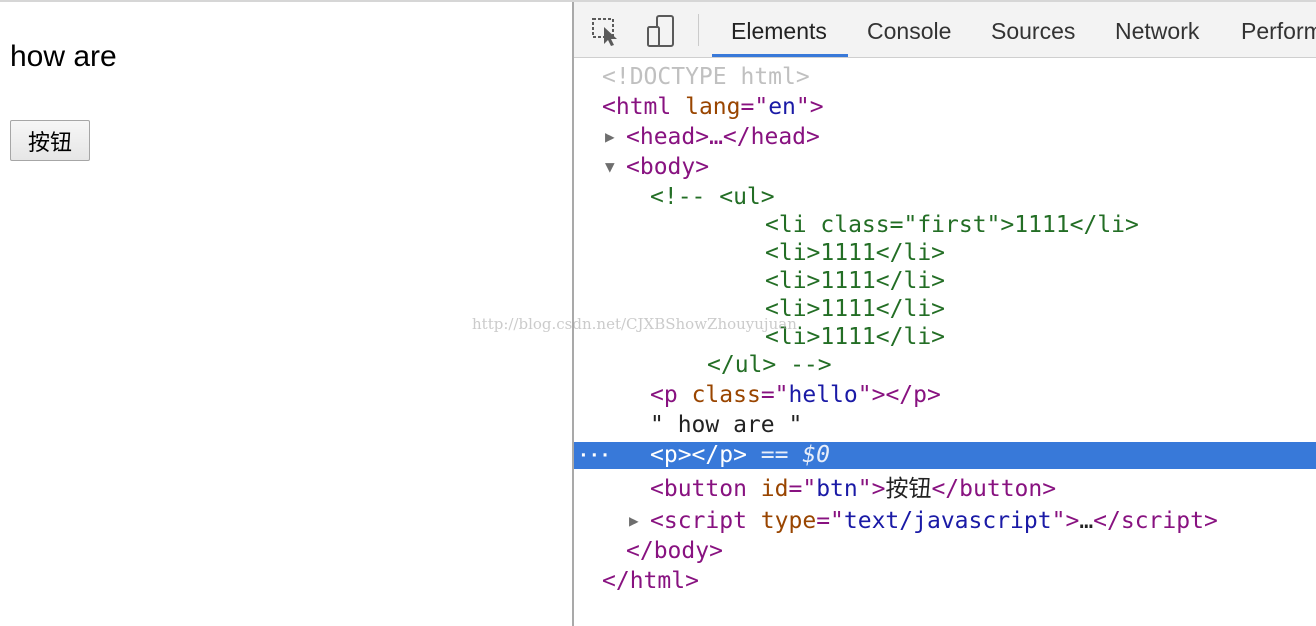 This screenshot has height=626, width=1316. I want to click on tab-console: Console, so click(909, 29).